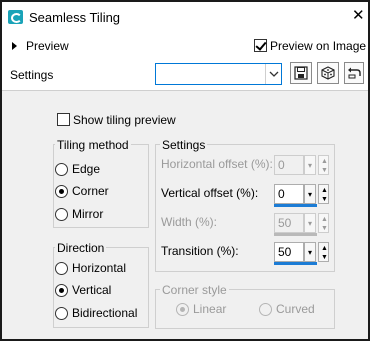 Image resolution: width=370 pixels, height=341 pixels. I want to click on title-bar: Seamless Tiling ✕, so click(185, 17).